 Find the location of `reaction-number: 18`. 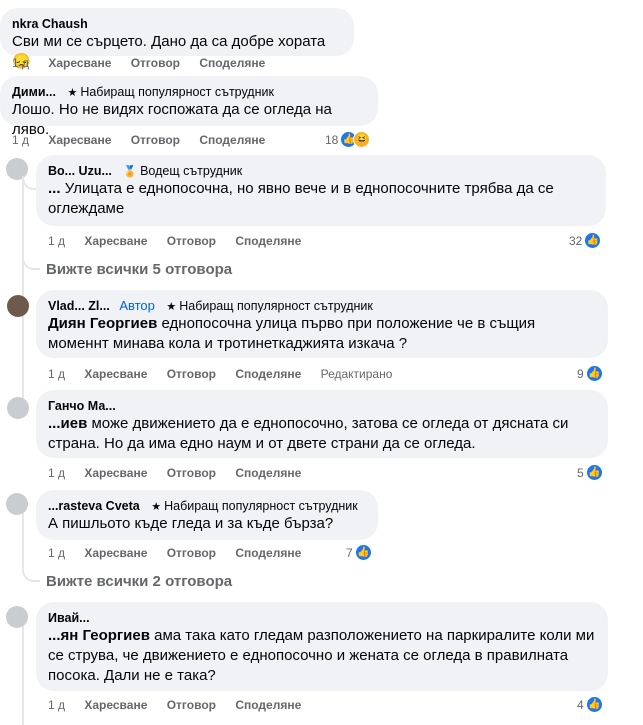

reaction-number: 18 is located at coordinates (332, 139).